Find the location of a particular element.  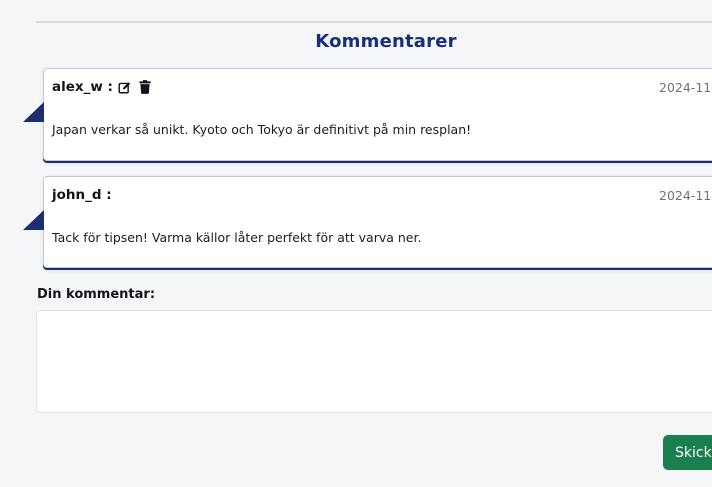

edit-icon is located at coordinates (125, 87).